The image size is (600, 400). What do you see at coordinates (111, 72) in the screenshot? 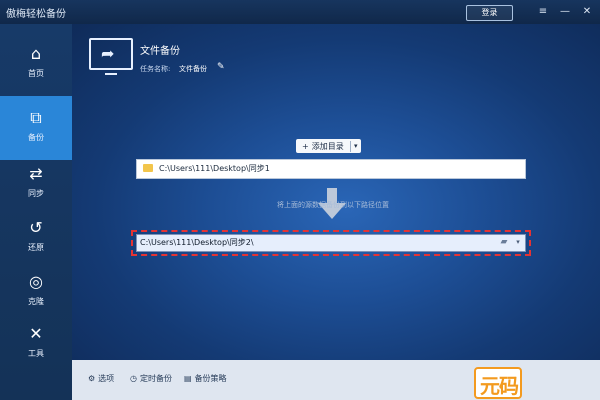
I see `monitor-stand` at bounding box center [111, 72].